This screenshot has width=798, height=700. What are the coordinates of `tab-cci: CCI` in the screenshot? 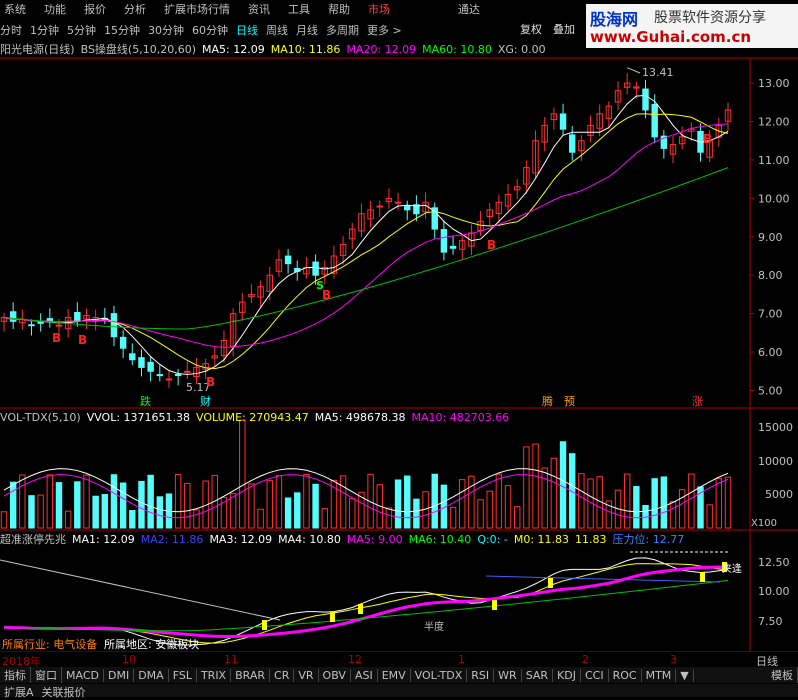 It's located at (595, 675).